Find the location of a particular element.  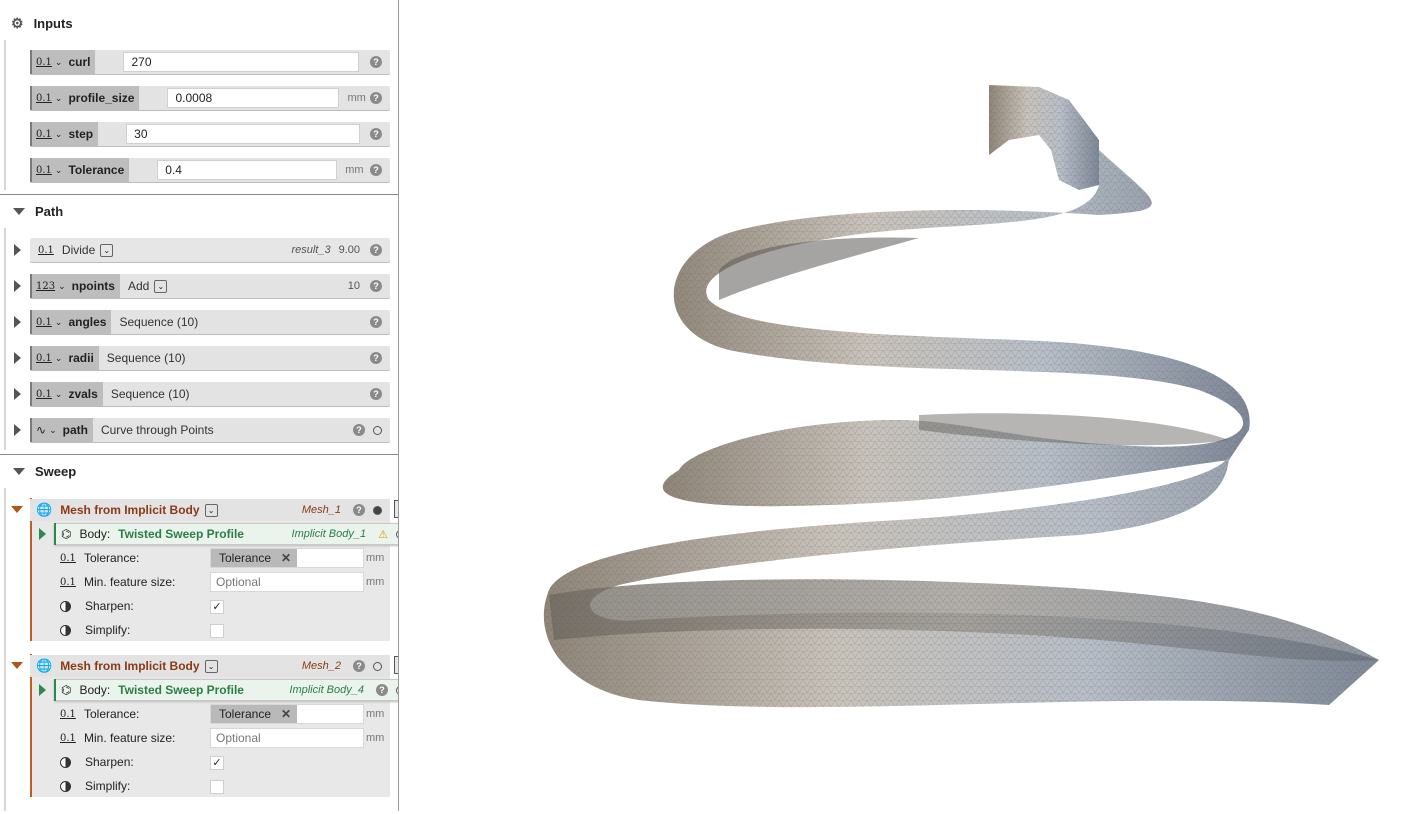

input-type-tag: 0.1 ⌄ angles is located at coordinates (71, 322).